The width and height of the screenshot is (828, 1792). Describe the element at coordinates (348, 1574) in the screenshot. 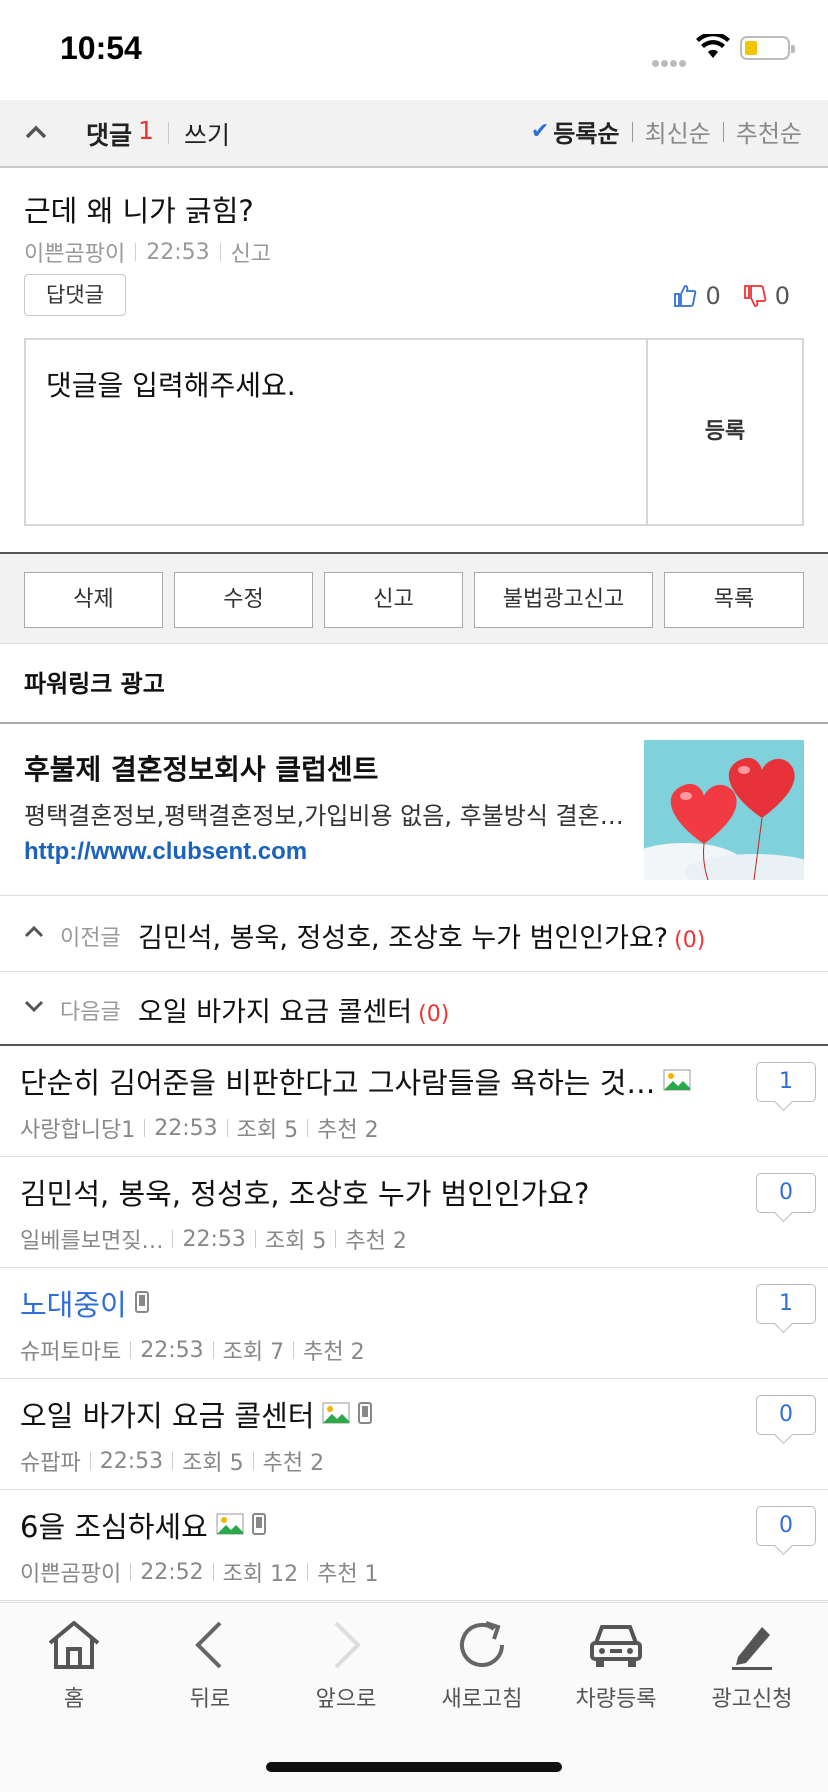

I see `post-recommend: 추천 1` at that location.